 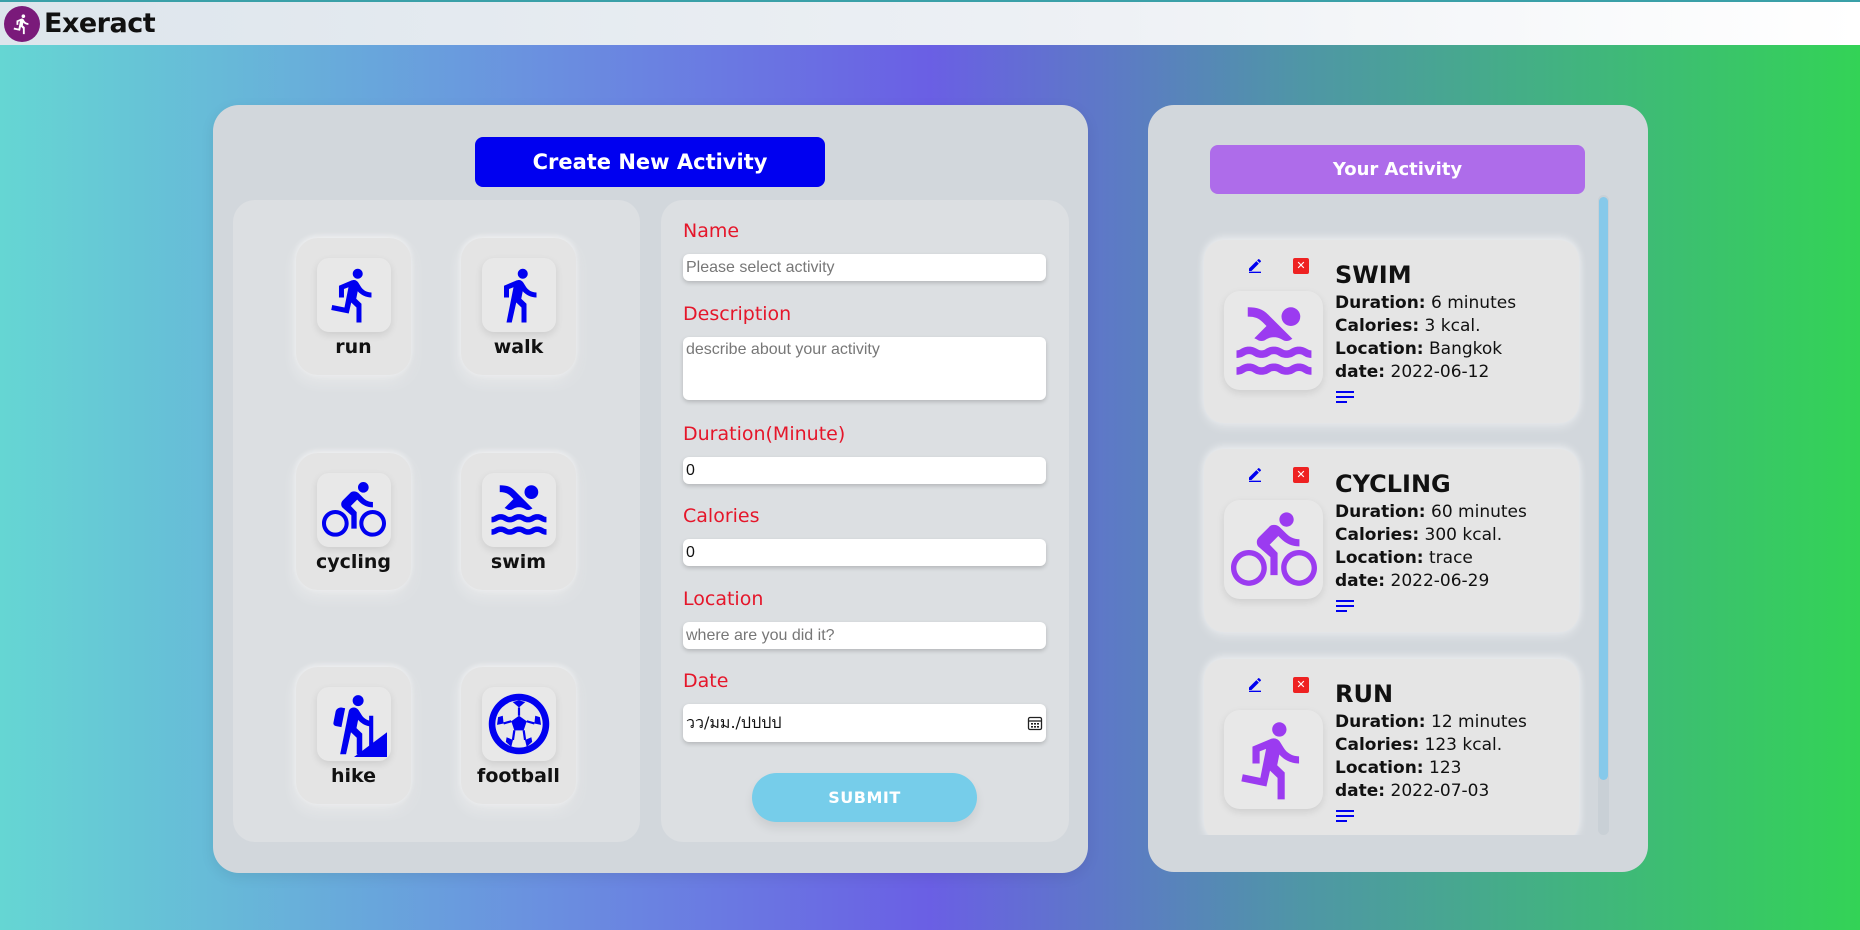 What do you see at coordinates (1412, 581) in the screenshot?
I see `activity-card-date: date: 2022-06-29` at bounding box center [1412, 581].